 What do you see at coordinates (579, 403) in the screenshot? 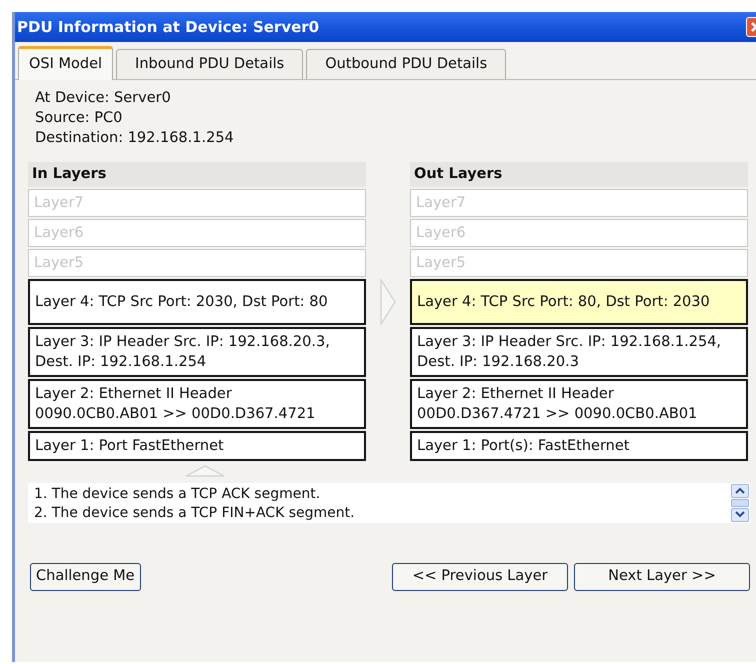
I see `layer-row: Layer 2: Ethernet II Header 00D0.D367.4721 >> 0090.0CB0.AB01` at bounding box center [579, 403].